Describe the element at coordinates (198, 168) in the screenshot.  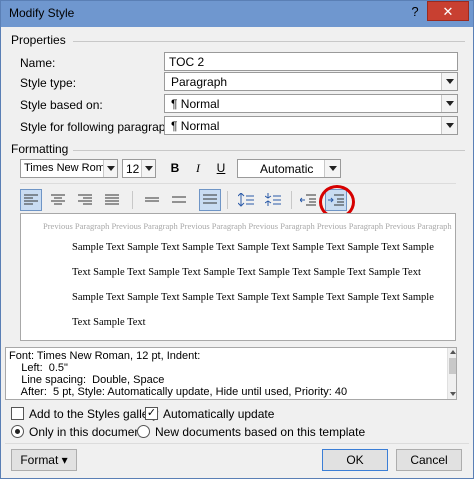
I see `italic-button: I` at that location.